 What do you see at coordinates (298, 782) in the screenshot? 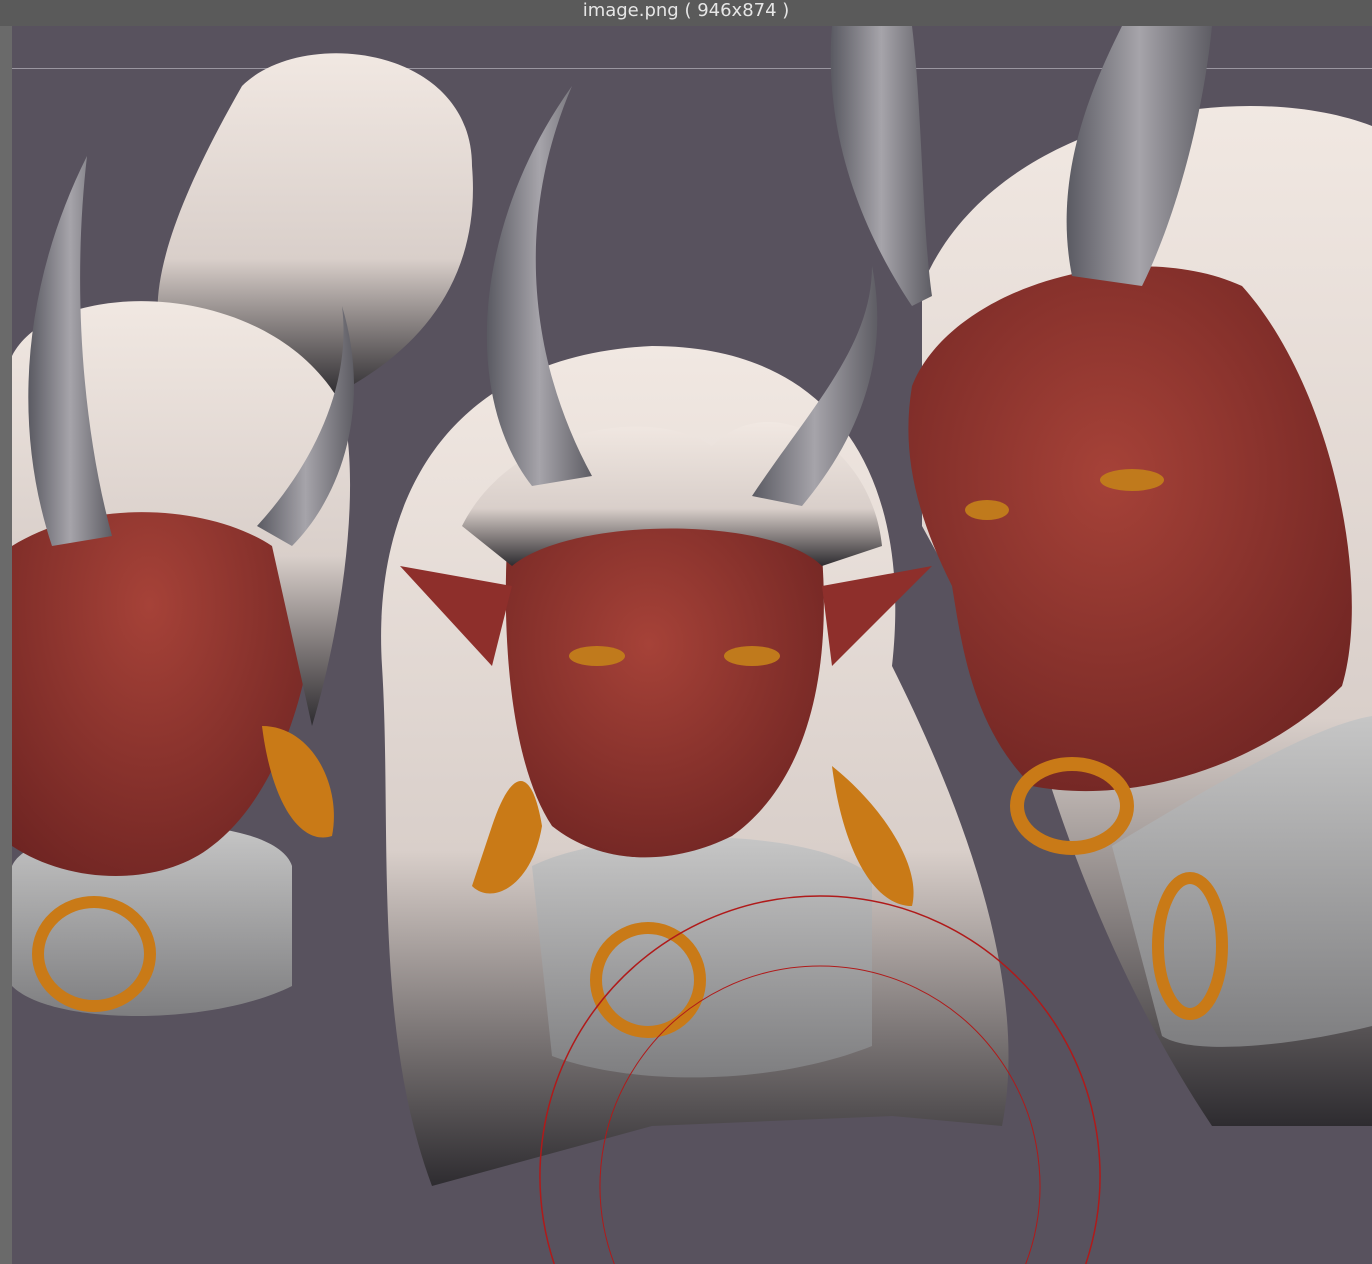
I see `earring-left` at bounding box center [298, 782].